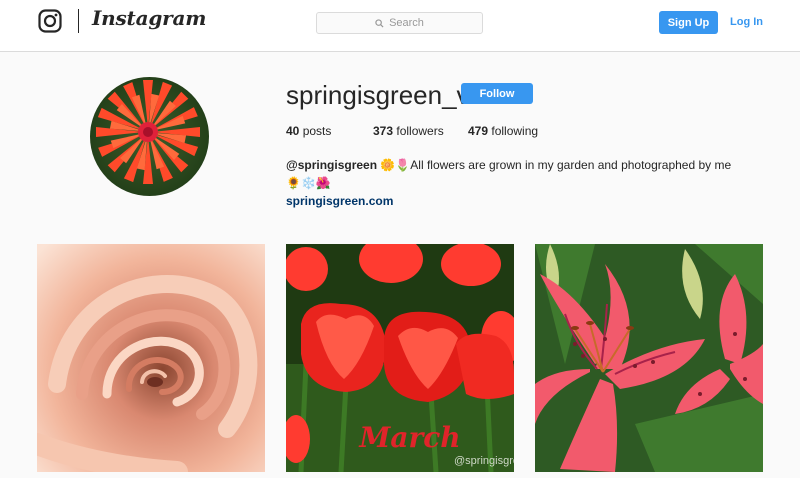  Describe the element at coordinates (409, 437) in the screenshot. I see `overlay-caption: March` at that location.